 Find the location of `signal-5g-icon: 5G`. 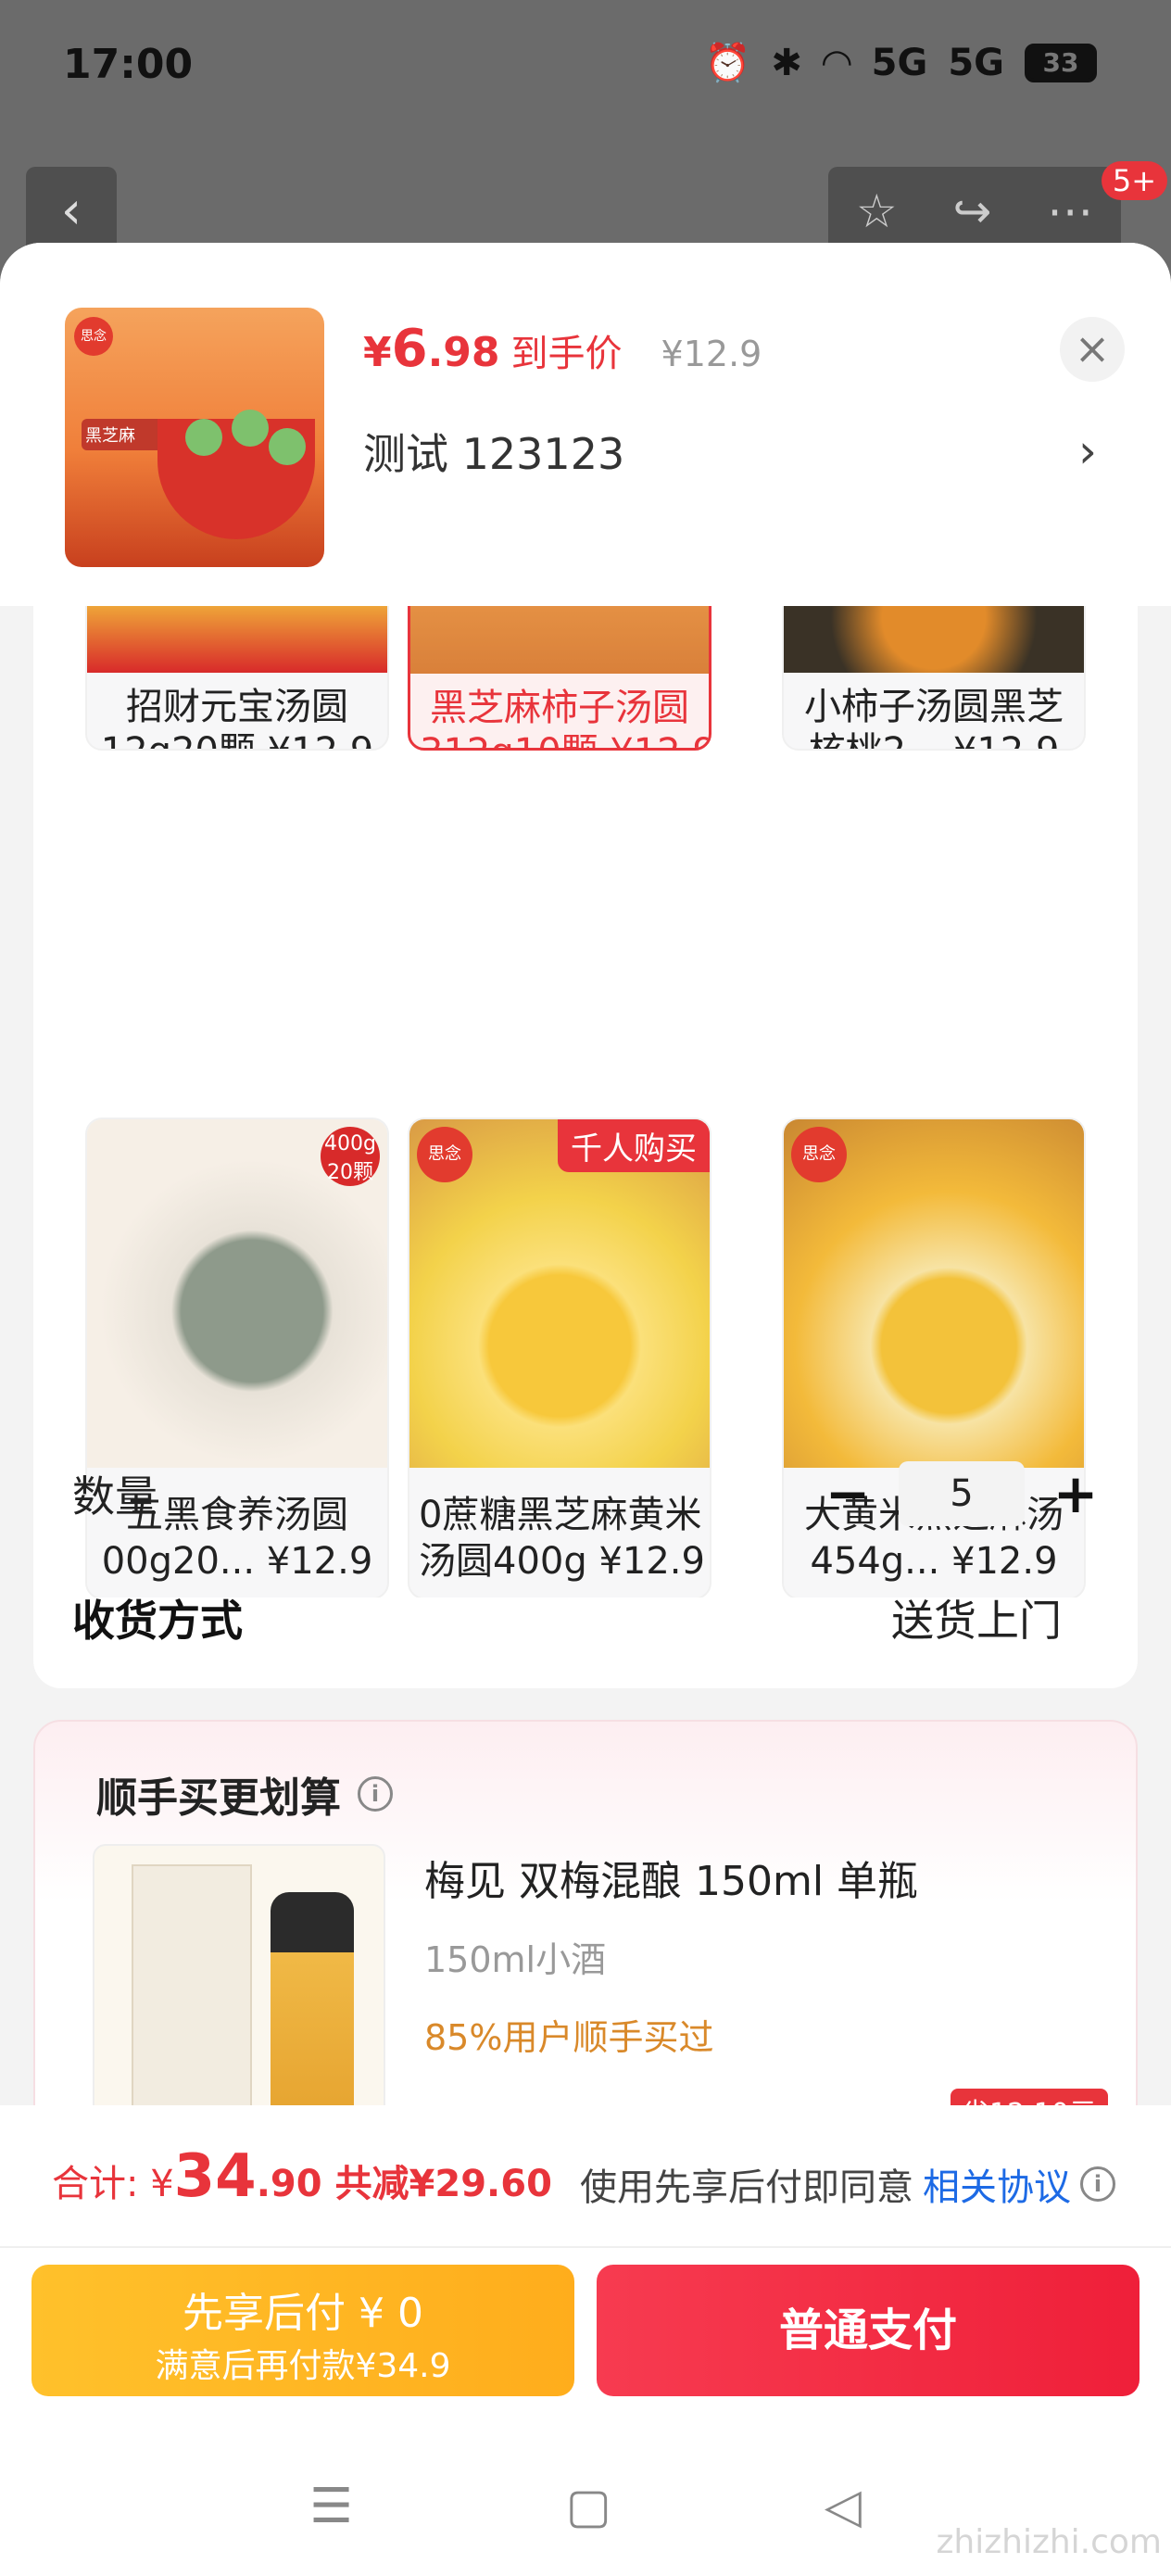

signal-5g-icon: 5G is located at coordinates (900, 63).